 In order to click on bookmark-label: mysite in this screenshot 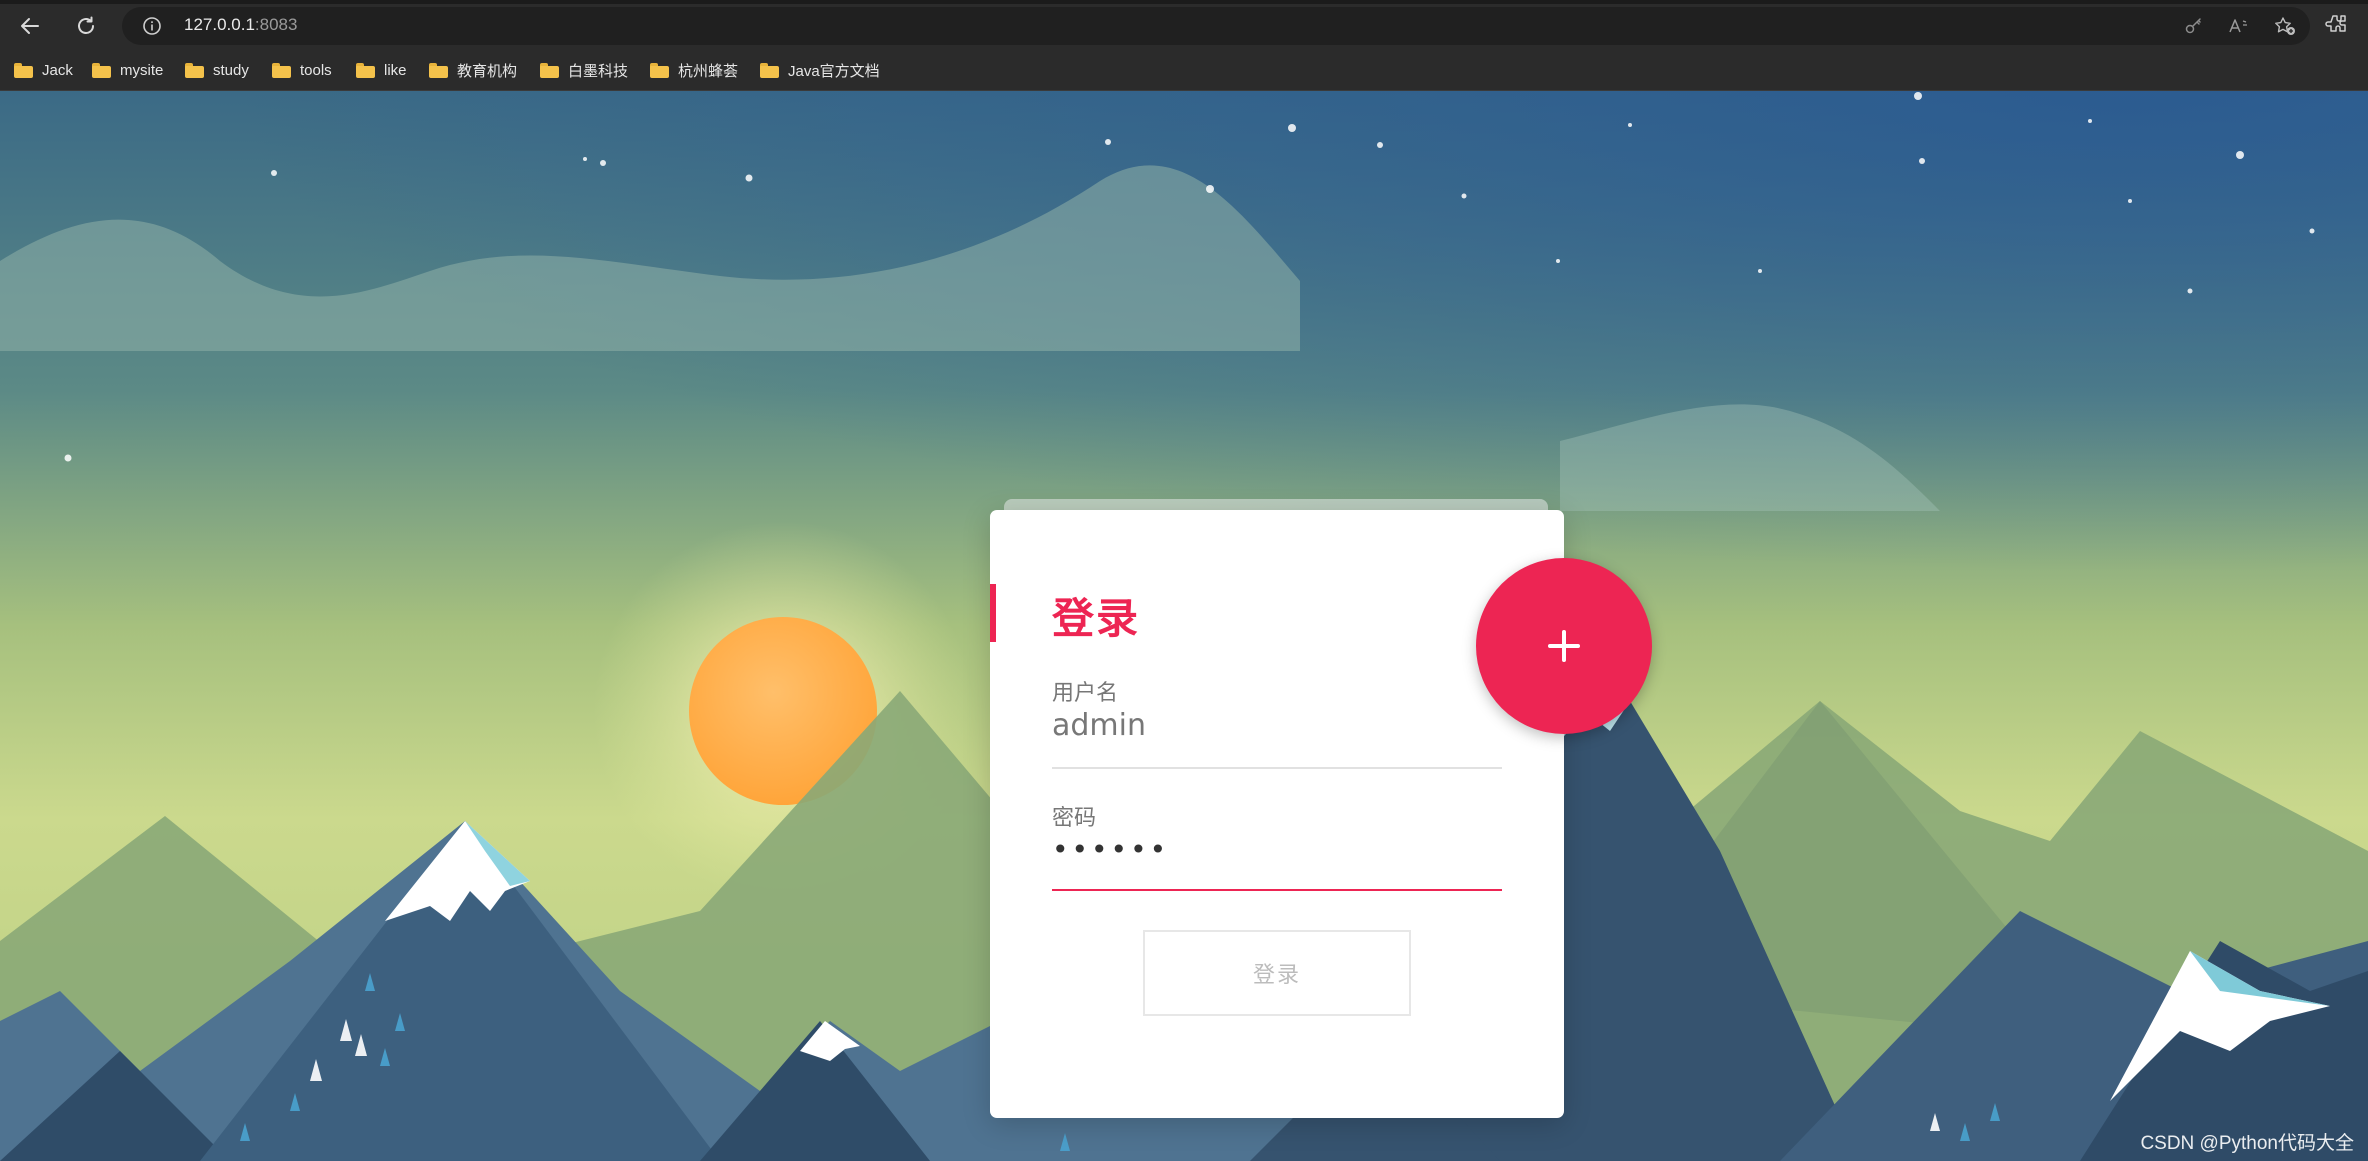, I will do `click(142, 70)`.